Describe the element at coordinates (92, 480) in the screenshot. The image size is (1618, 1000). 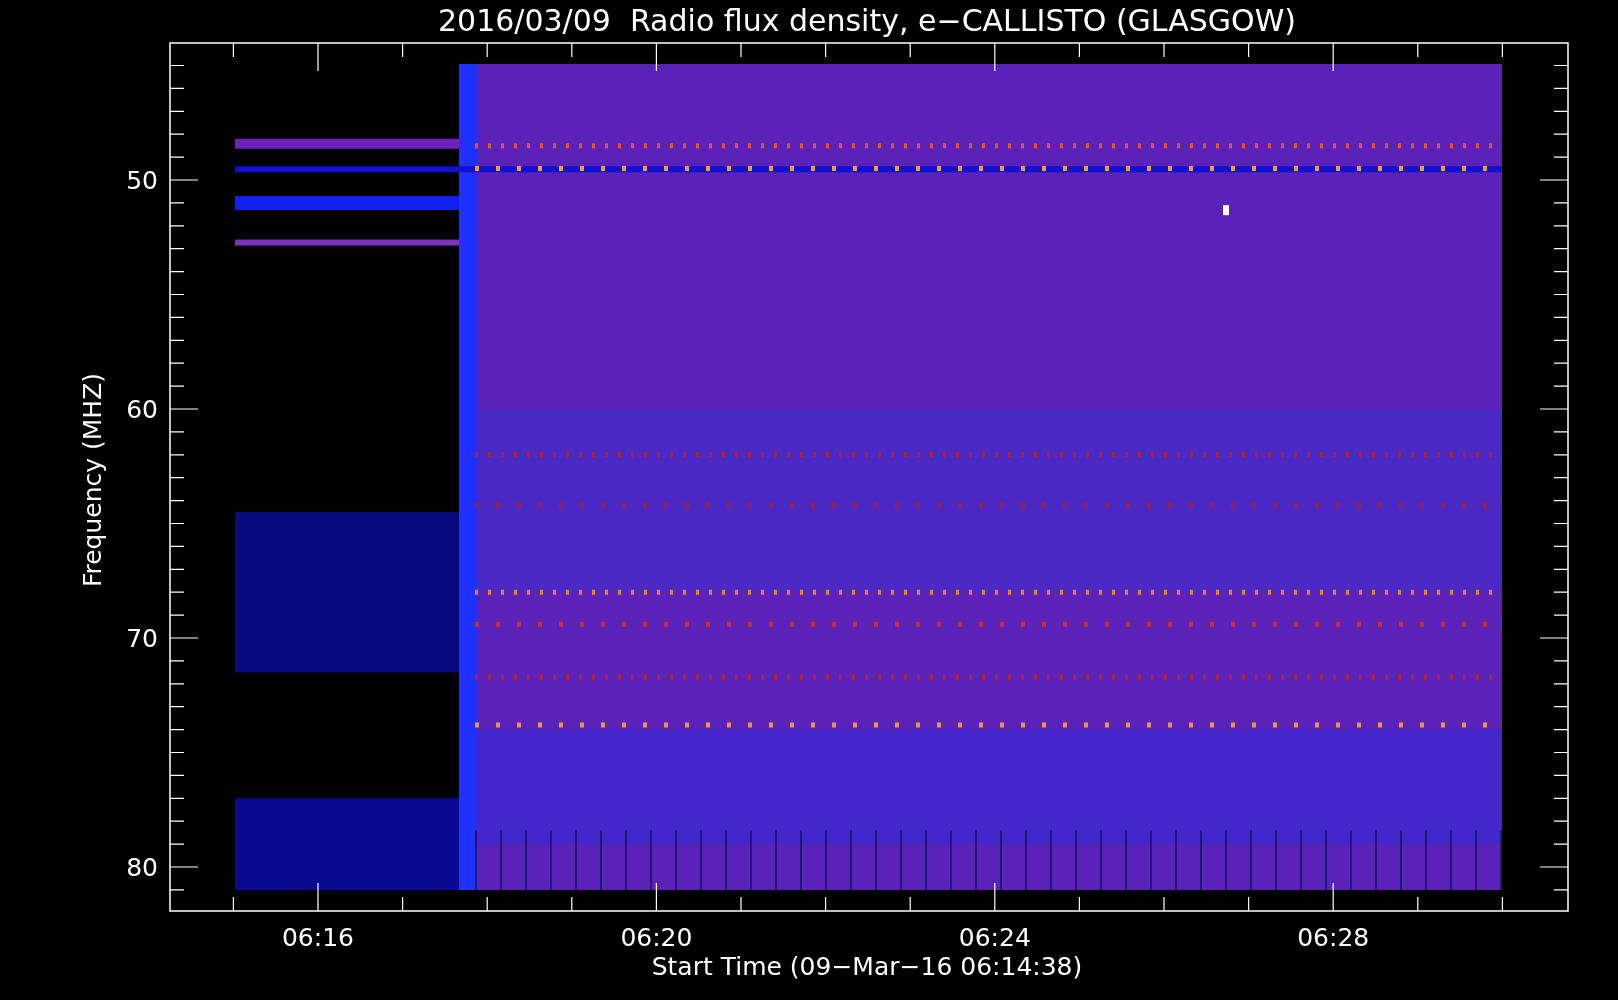
I see `y-axis-label: Frequency (MHZ)` at that location.